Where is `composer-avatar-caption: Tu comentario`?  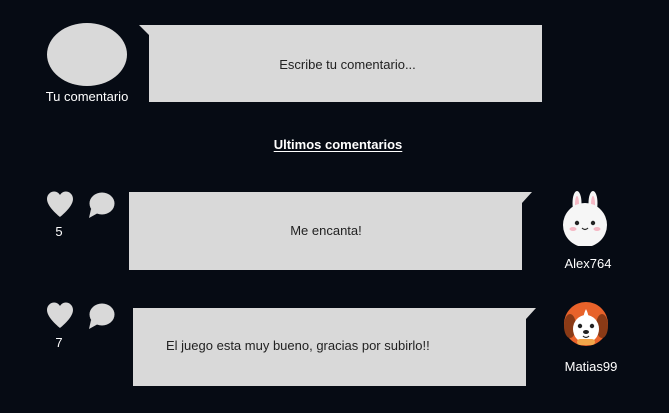
composer-avatar-caption: Tu comentario is located at coordinates (87, 96).